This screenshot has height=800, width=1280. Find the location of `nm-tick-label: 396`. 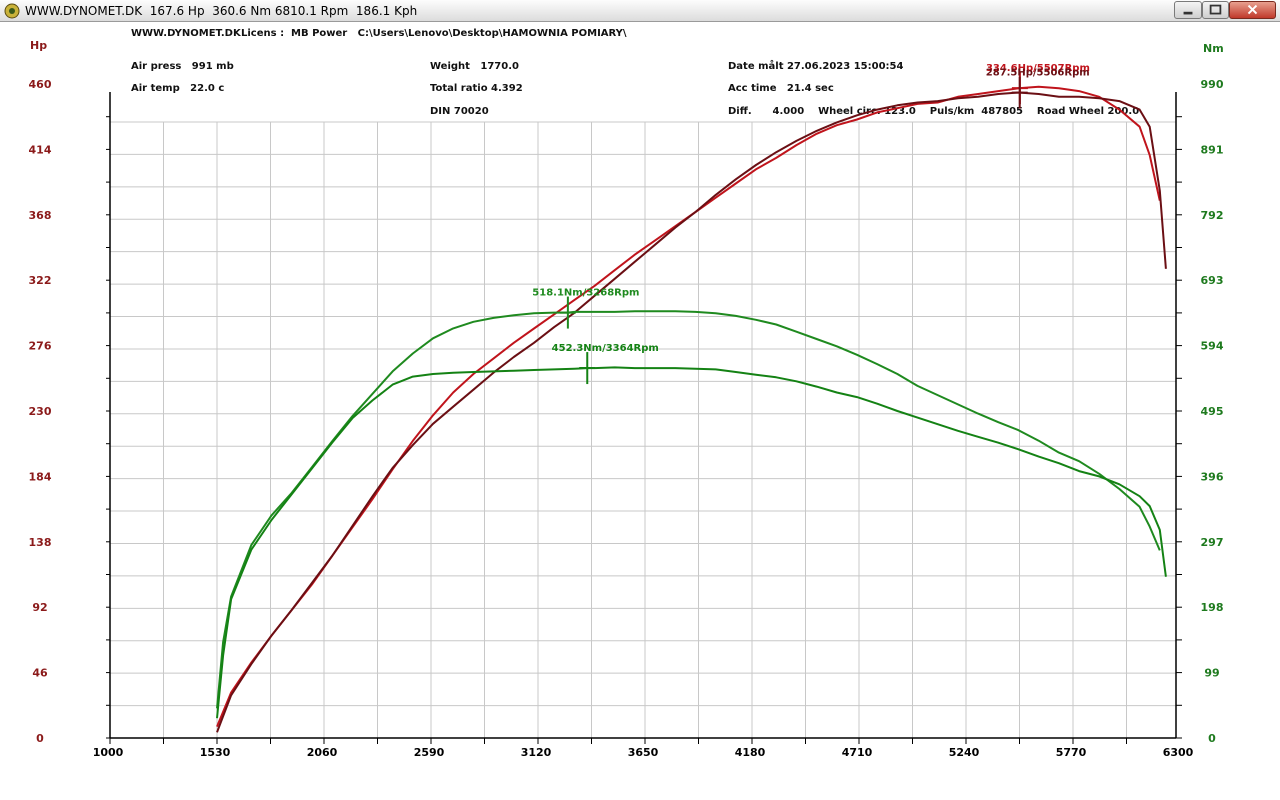

nm-tick-label: 396 is located at coordinates (1212, 476).